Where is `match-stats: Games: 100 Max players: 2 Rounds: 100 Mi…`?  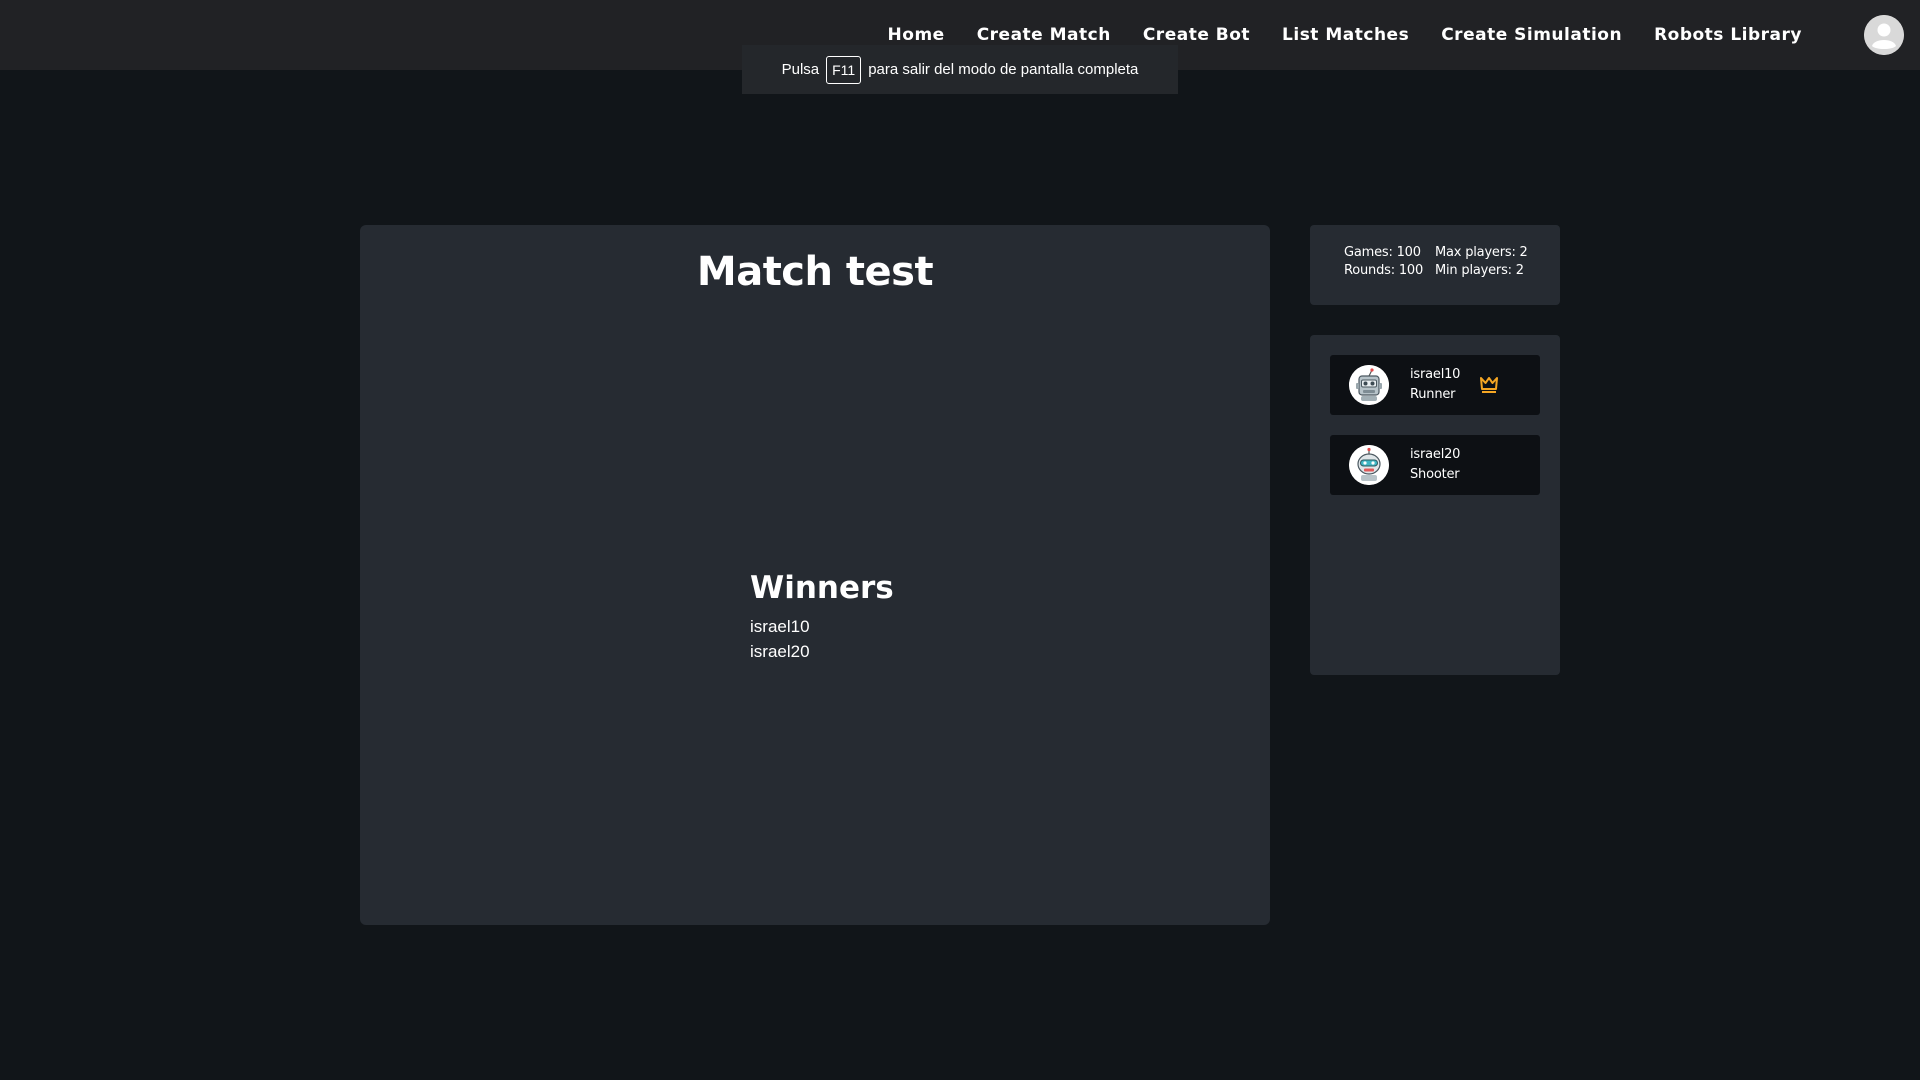
match-stats: Games: 100 Max players: 2 Rounds: 100 Mi… is located at coordinates (1435, 265).